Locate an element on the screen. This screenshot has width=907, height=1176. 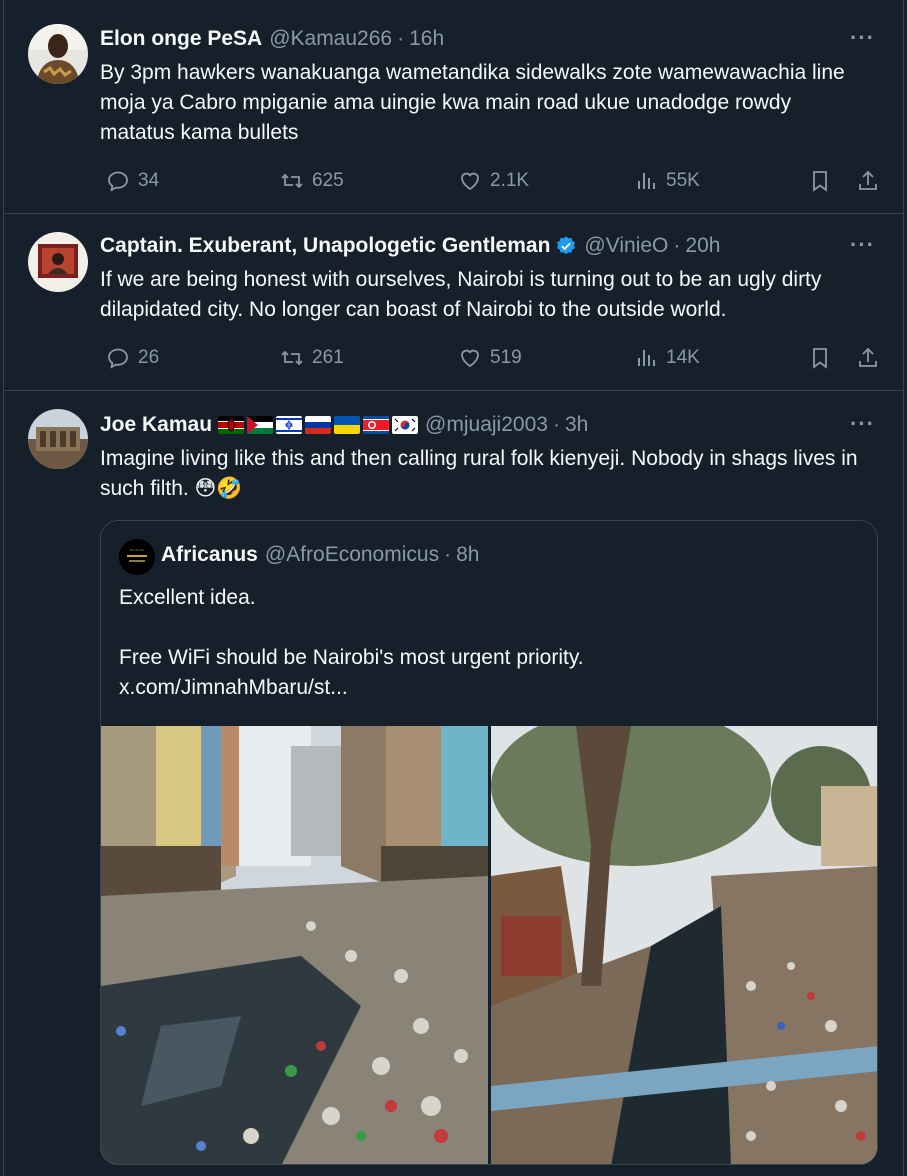
timestamp: 16h is located at coordinates (426, 39).